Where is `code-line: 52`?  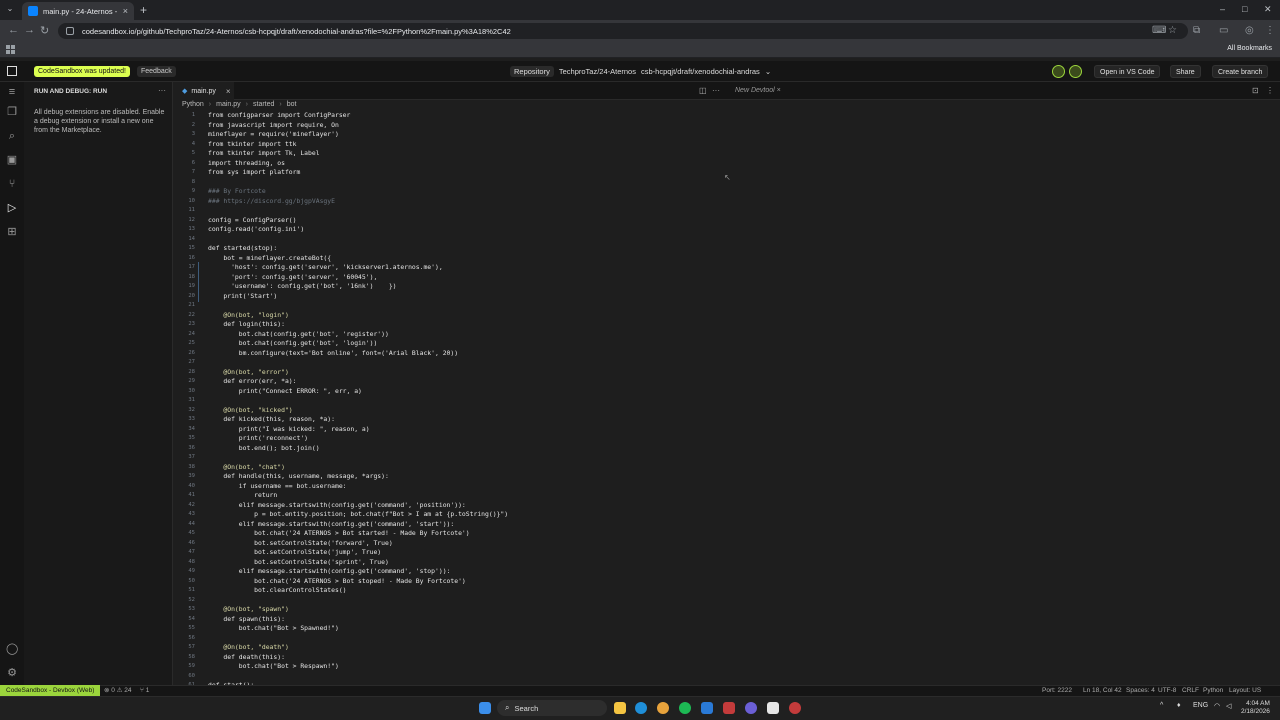 code-line: 52 is located at coordinates (727, 601).